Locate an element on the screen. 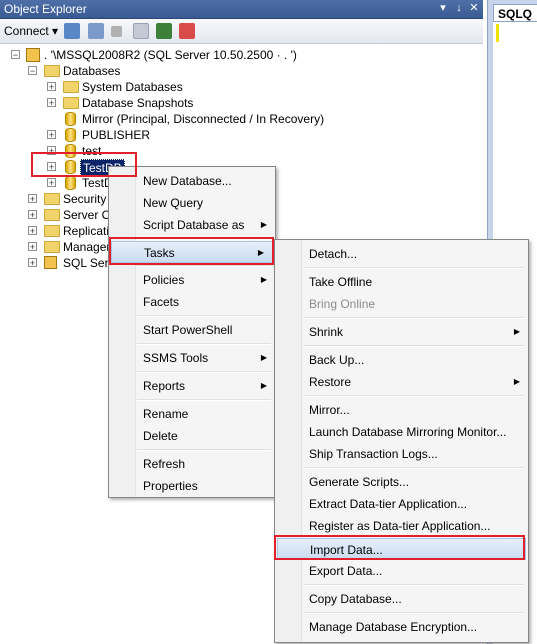  menu-item-delete: Delete is located at coordinates (192, 436).